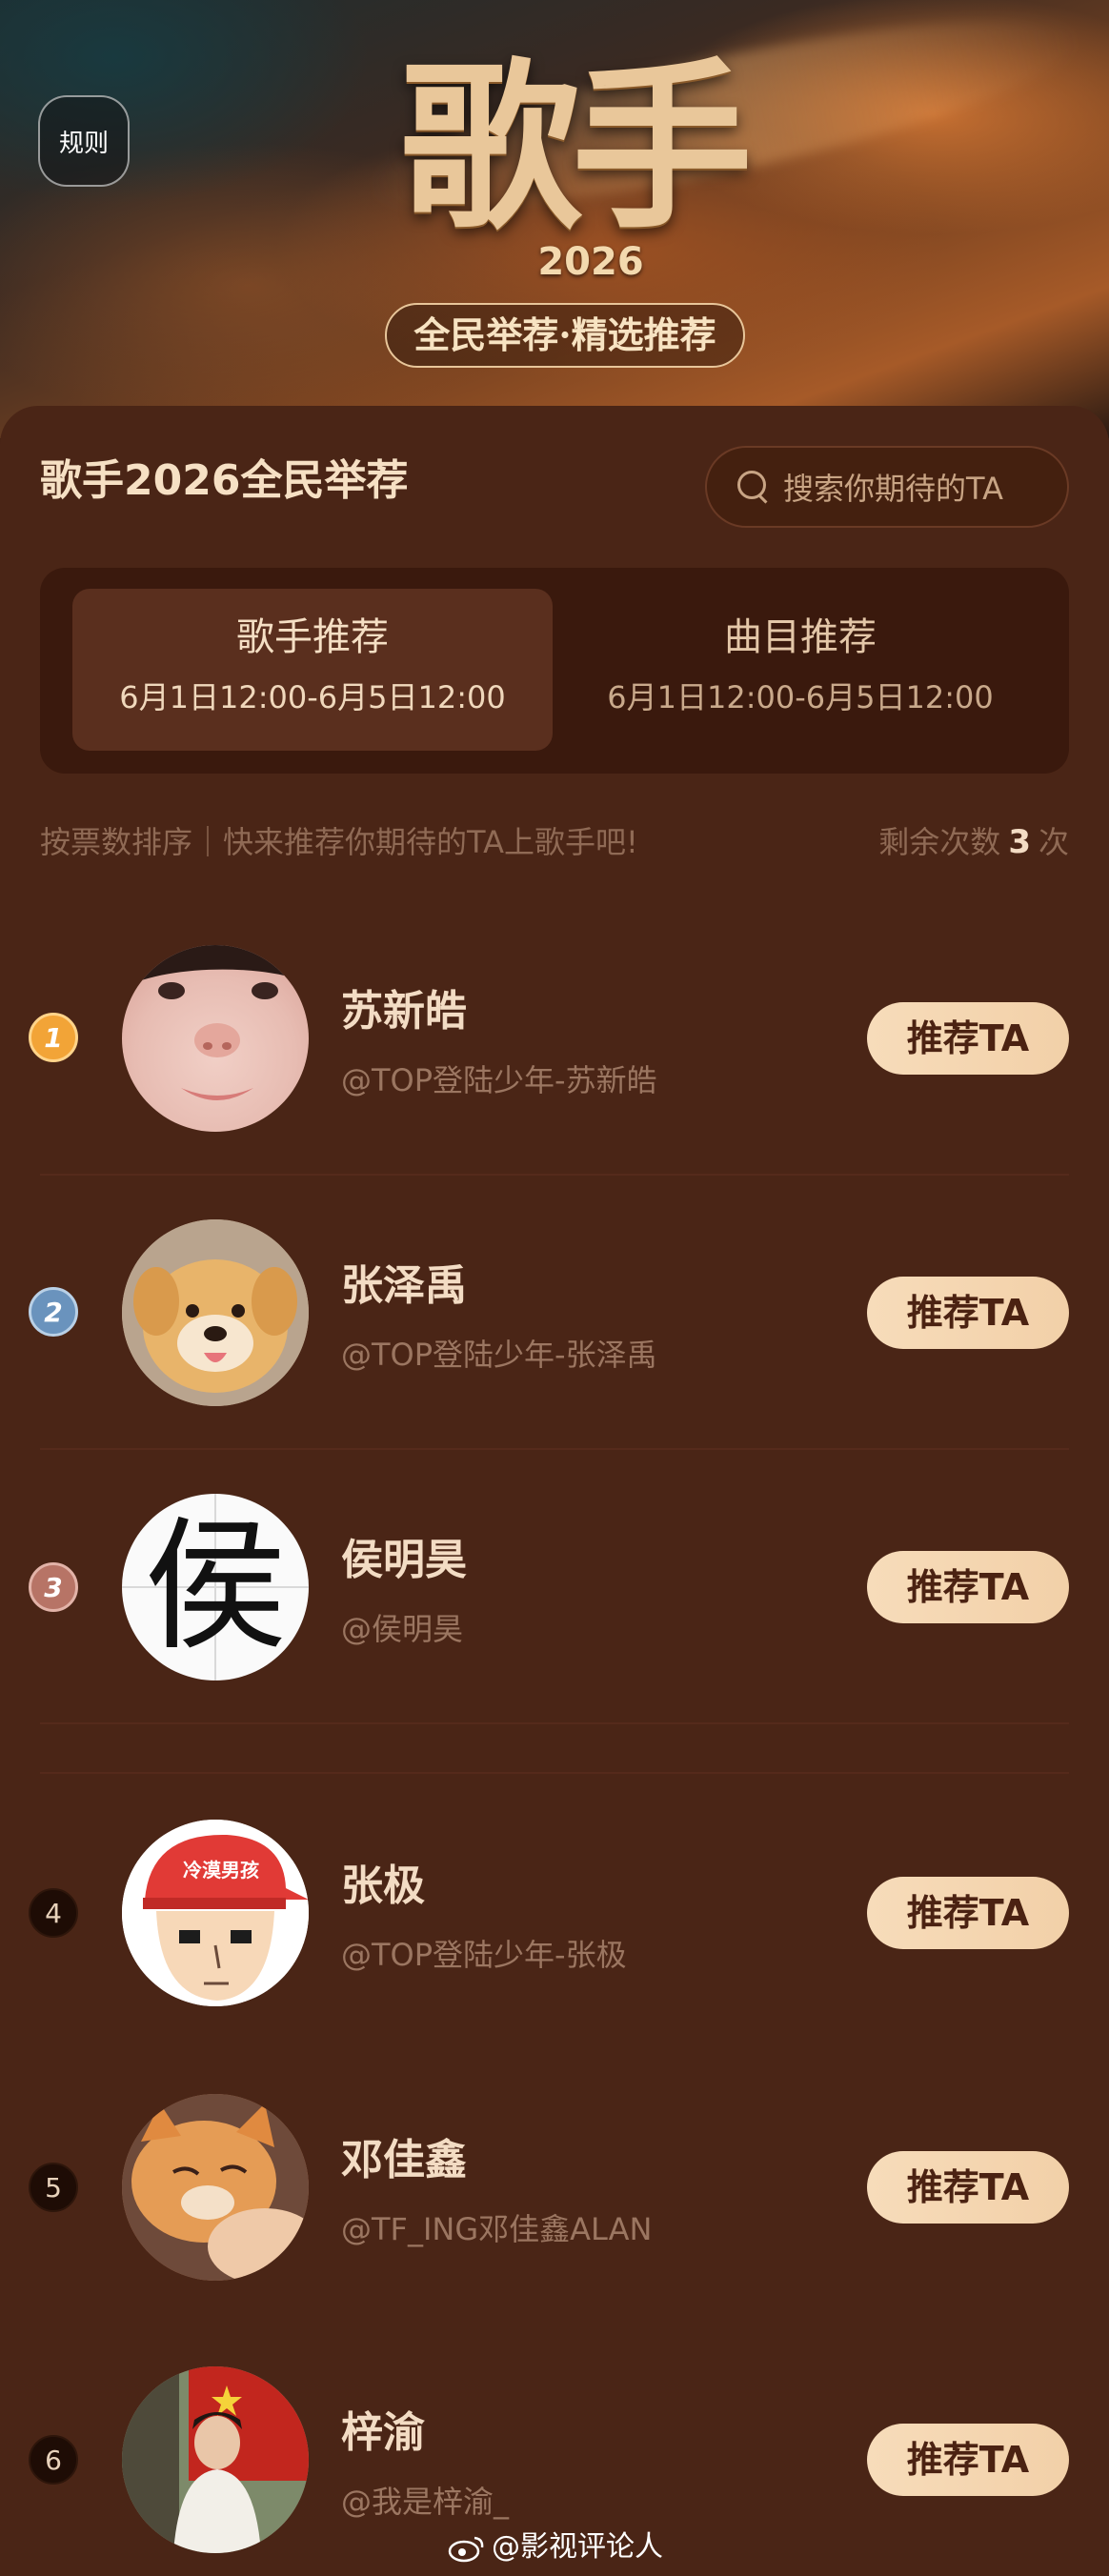 Image resolution: width=1109 pixels, height=2576 pixels. I want to click on sort-hint: 按票数排序｜快来推荐你期待的TA上歌手吧!, so click(339, 842).